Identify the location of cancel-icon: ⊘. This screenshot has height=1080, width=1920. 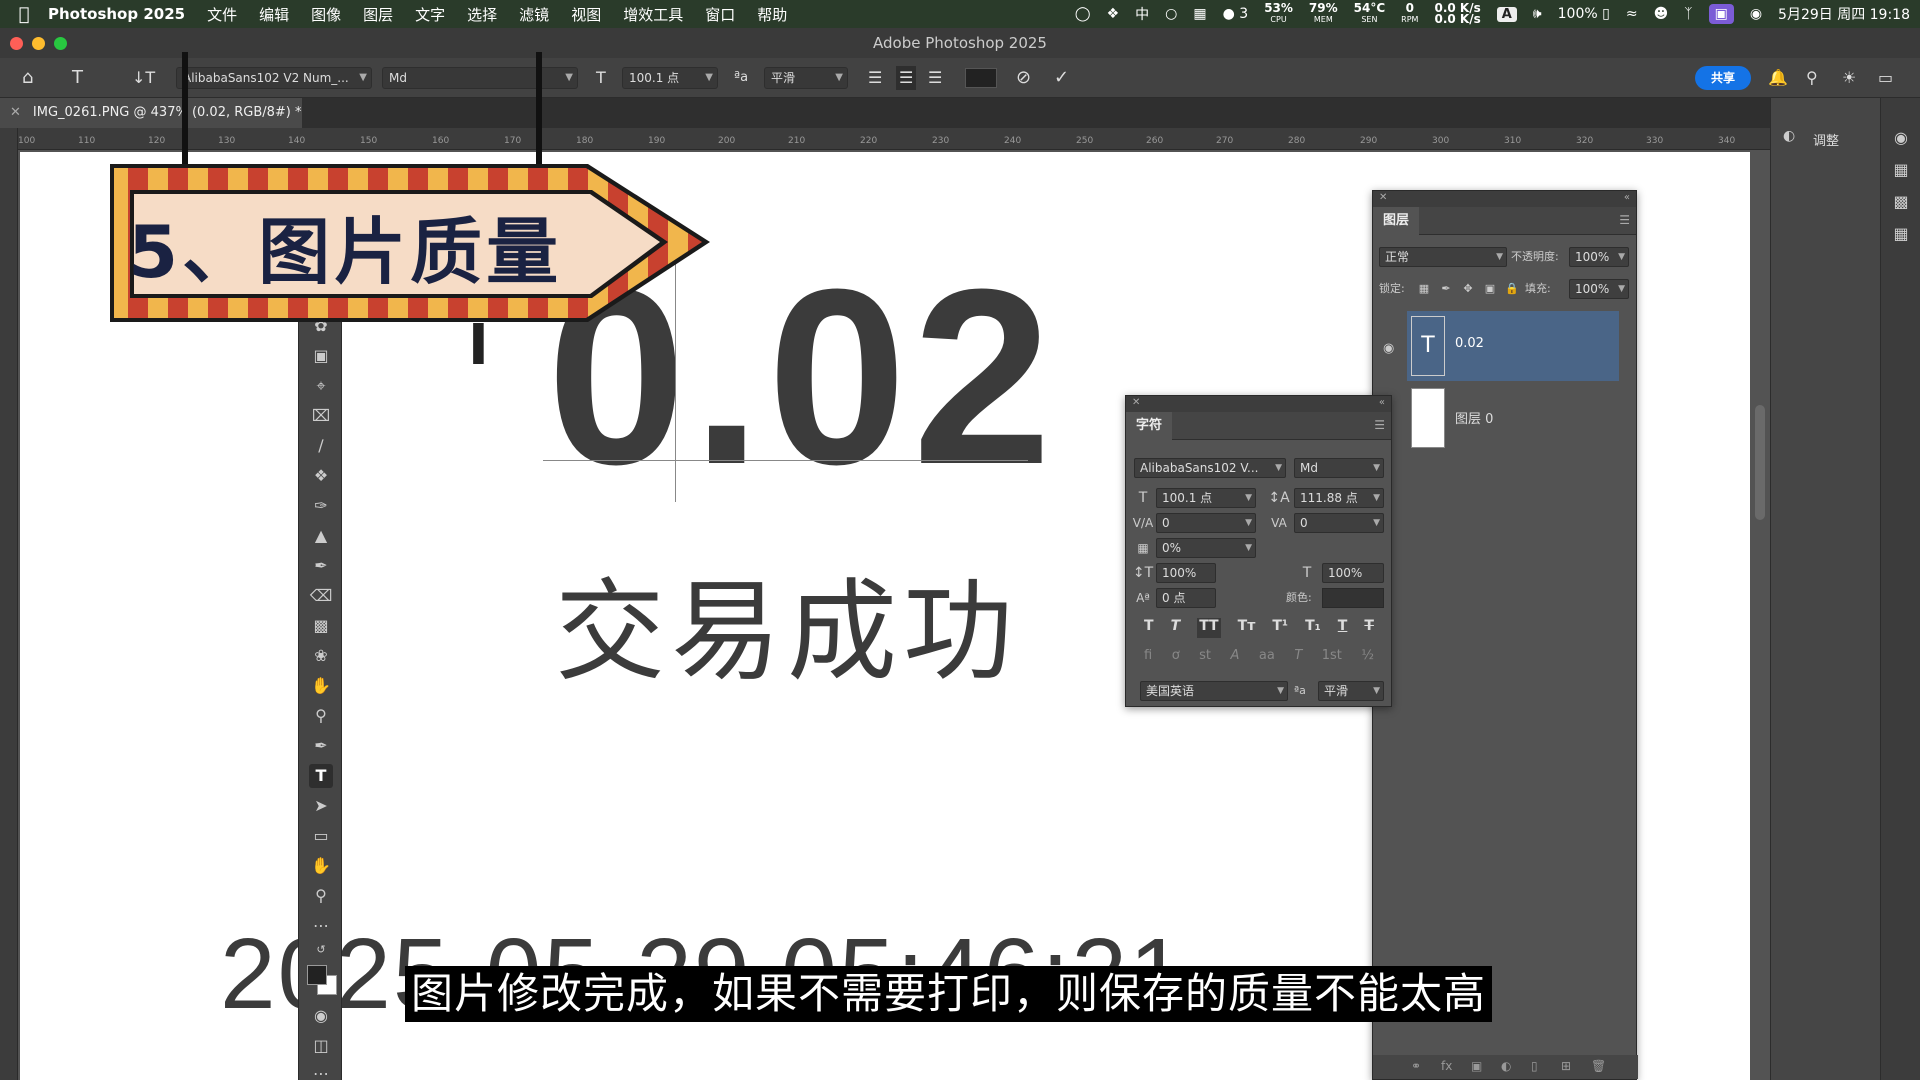
(1023, 78).